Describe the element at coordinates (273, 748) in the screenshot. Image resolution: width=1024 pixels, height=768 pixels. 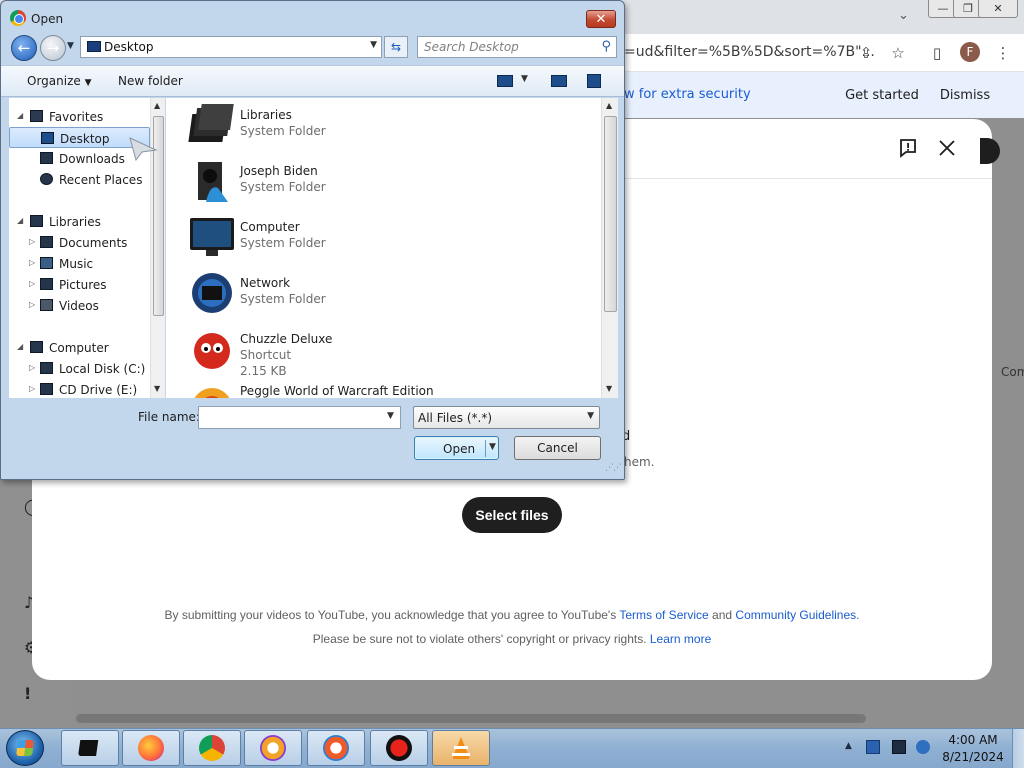
I see `taskbar-avast-button` at that location.